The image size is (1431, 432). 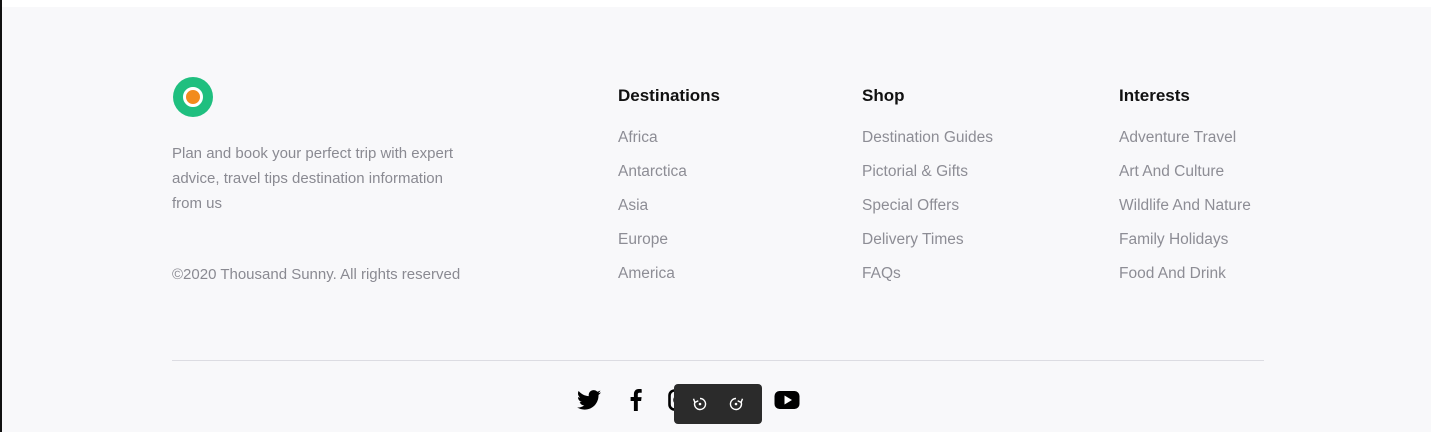 I want to click on facebook-icon, so click(x=636, y=400).